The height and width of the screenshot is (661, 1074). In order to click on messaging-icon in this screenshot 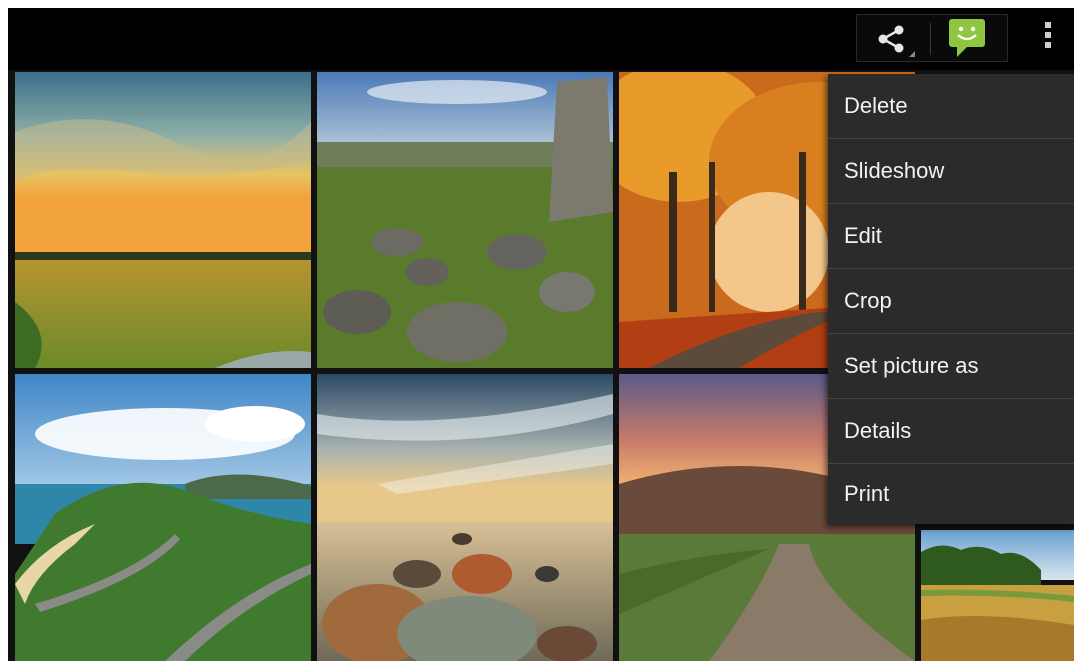, I will do `click(968, 38)`.